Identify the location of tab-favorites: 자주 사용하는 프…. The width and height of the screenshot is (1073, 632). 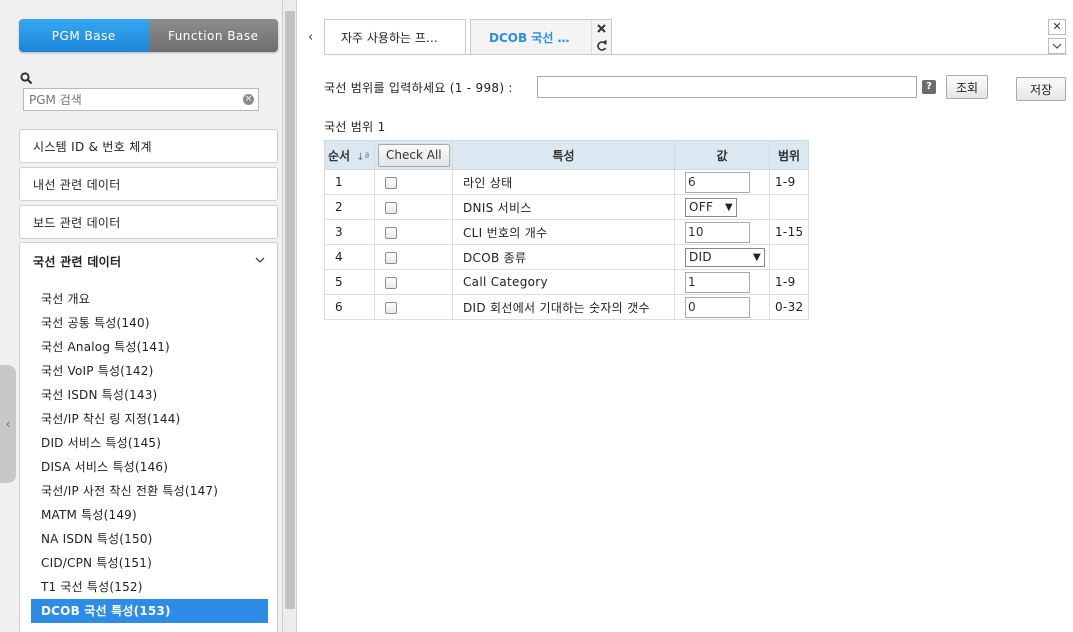
(395, 36).